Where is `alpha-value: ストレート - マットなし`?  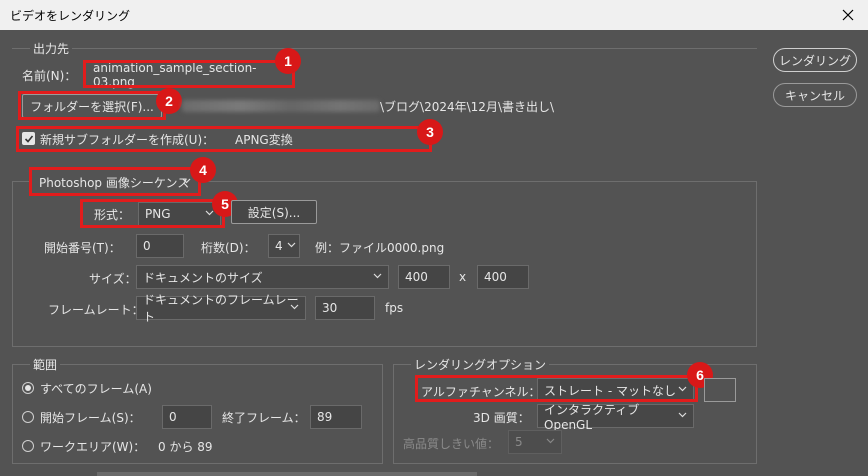 alpha-value: ストレート - マットなし is located at coordinates (610, 390).